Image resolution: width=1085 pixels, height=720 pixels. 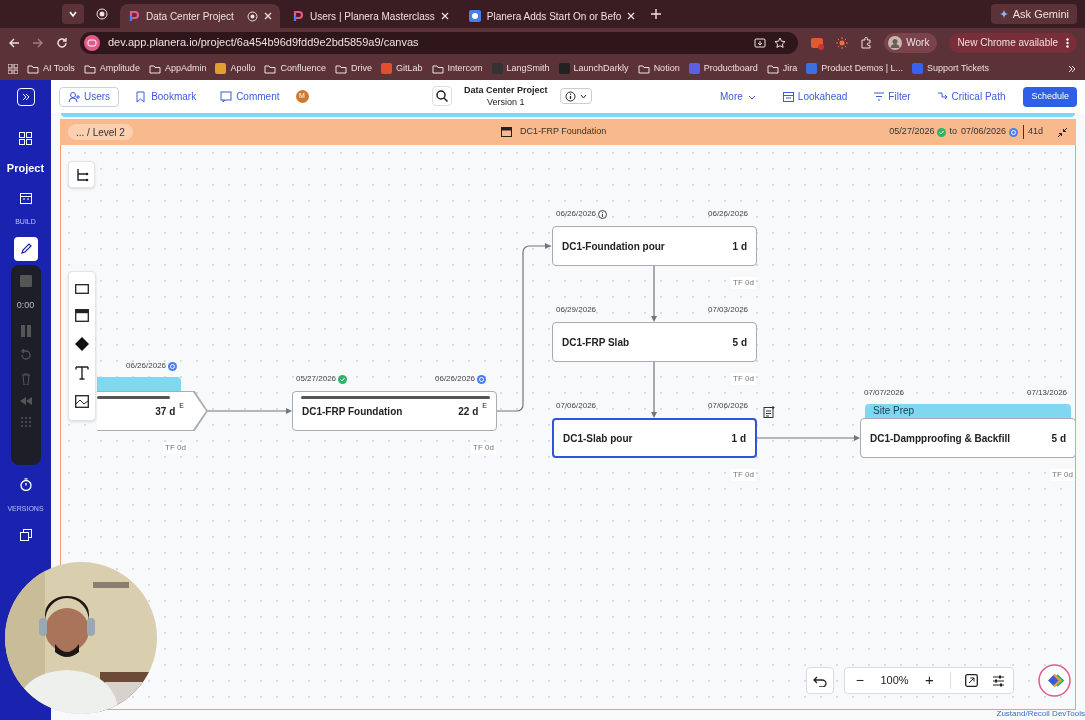 I want to click on ask-gemini-button: Ask Gemini, so click(x=1033, y=14).